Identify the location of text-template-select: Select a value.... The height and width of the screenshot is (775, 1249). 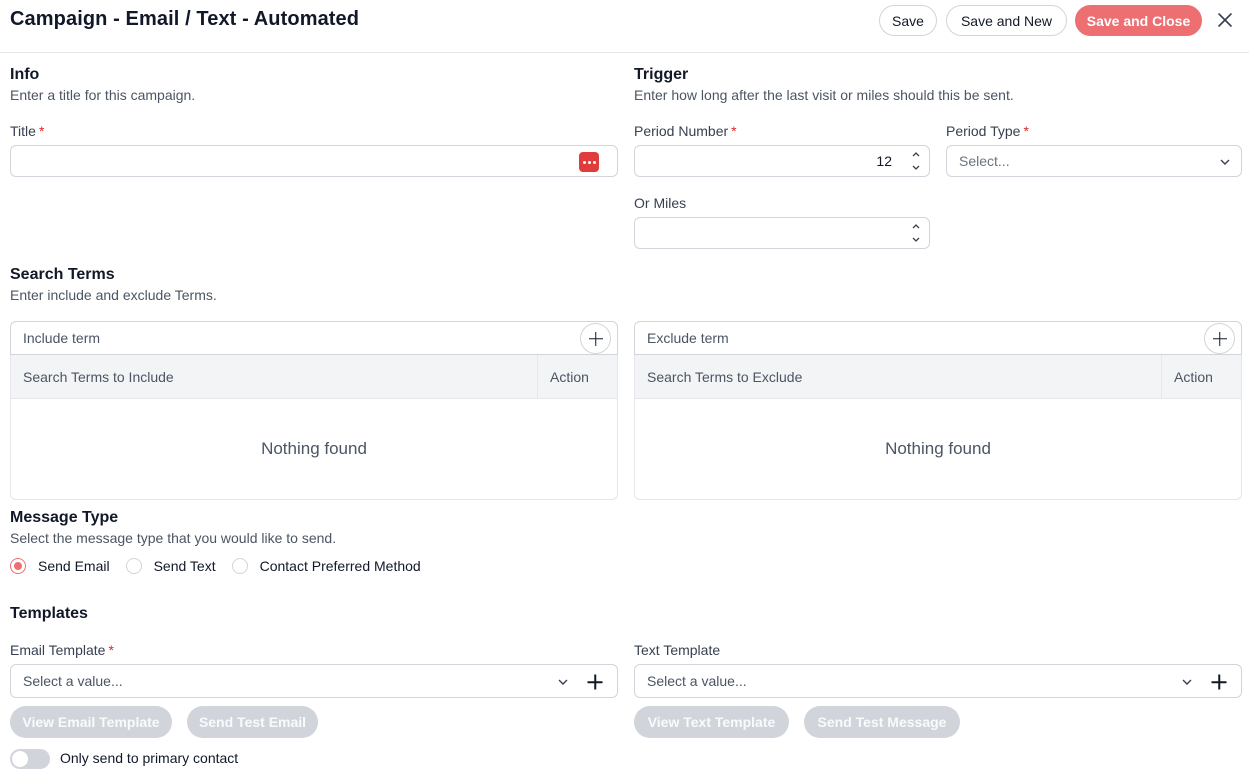
(938, 681).